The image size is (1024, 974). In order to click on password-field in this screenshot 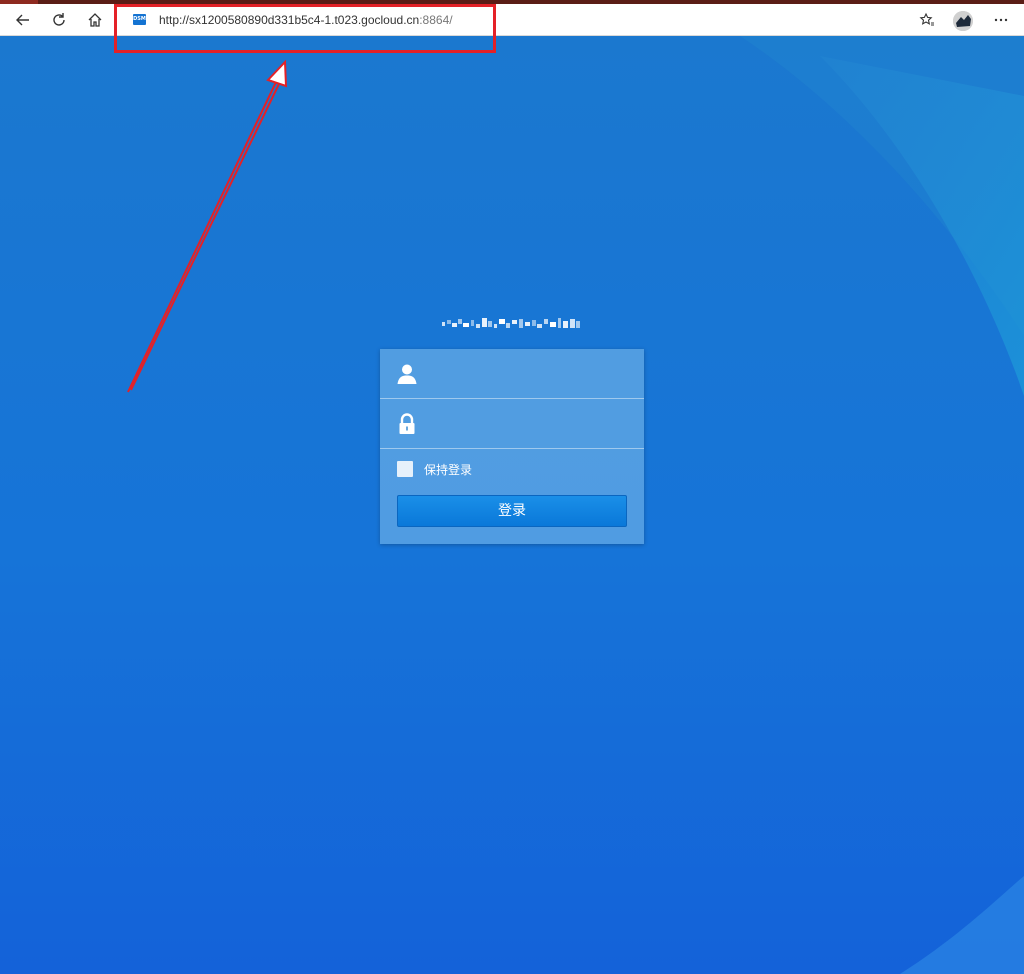, I will do `click(512, 424)`.